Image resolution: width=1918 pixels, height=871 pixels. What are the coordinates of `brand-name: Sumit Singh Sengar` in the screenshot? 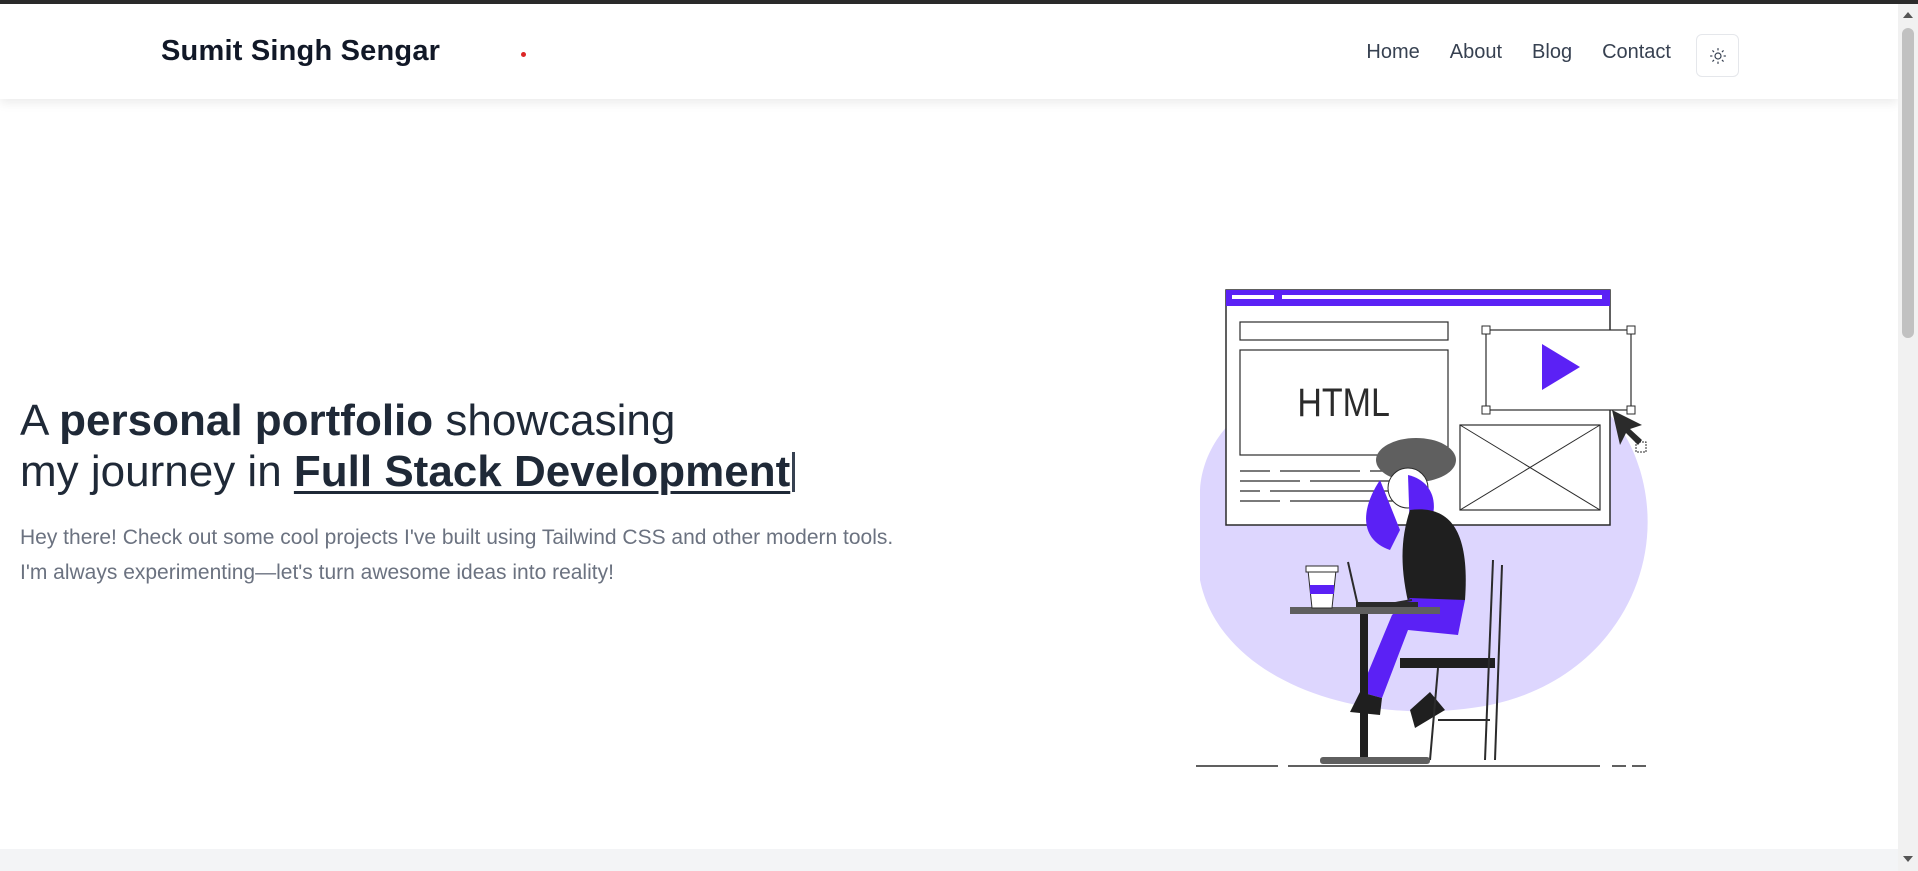 It's located at (300, 51).